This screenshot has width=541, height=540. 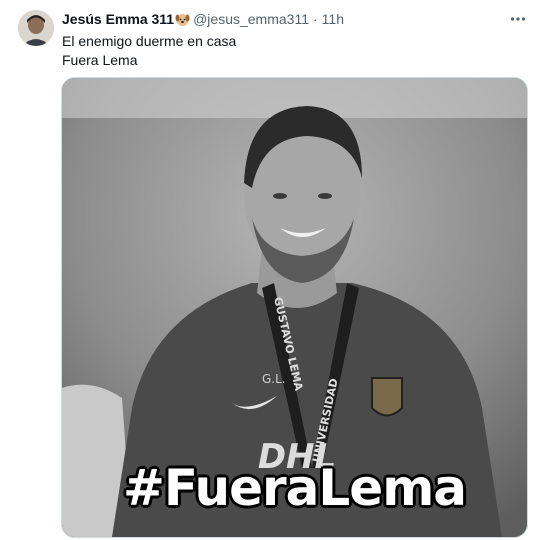 I want to click on author-name: Jesús Emma 311, so click(x=118, y=19).